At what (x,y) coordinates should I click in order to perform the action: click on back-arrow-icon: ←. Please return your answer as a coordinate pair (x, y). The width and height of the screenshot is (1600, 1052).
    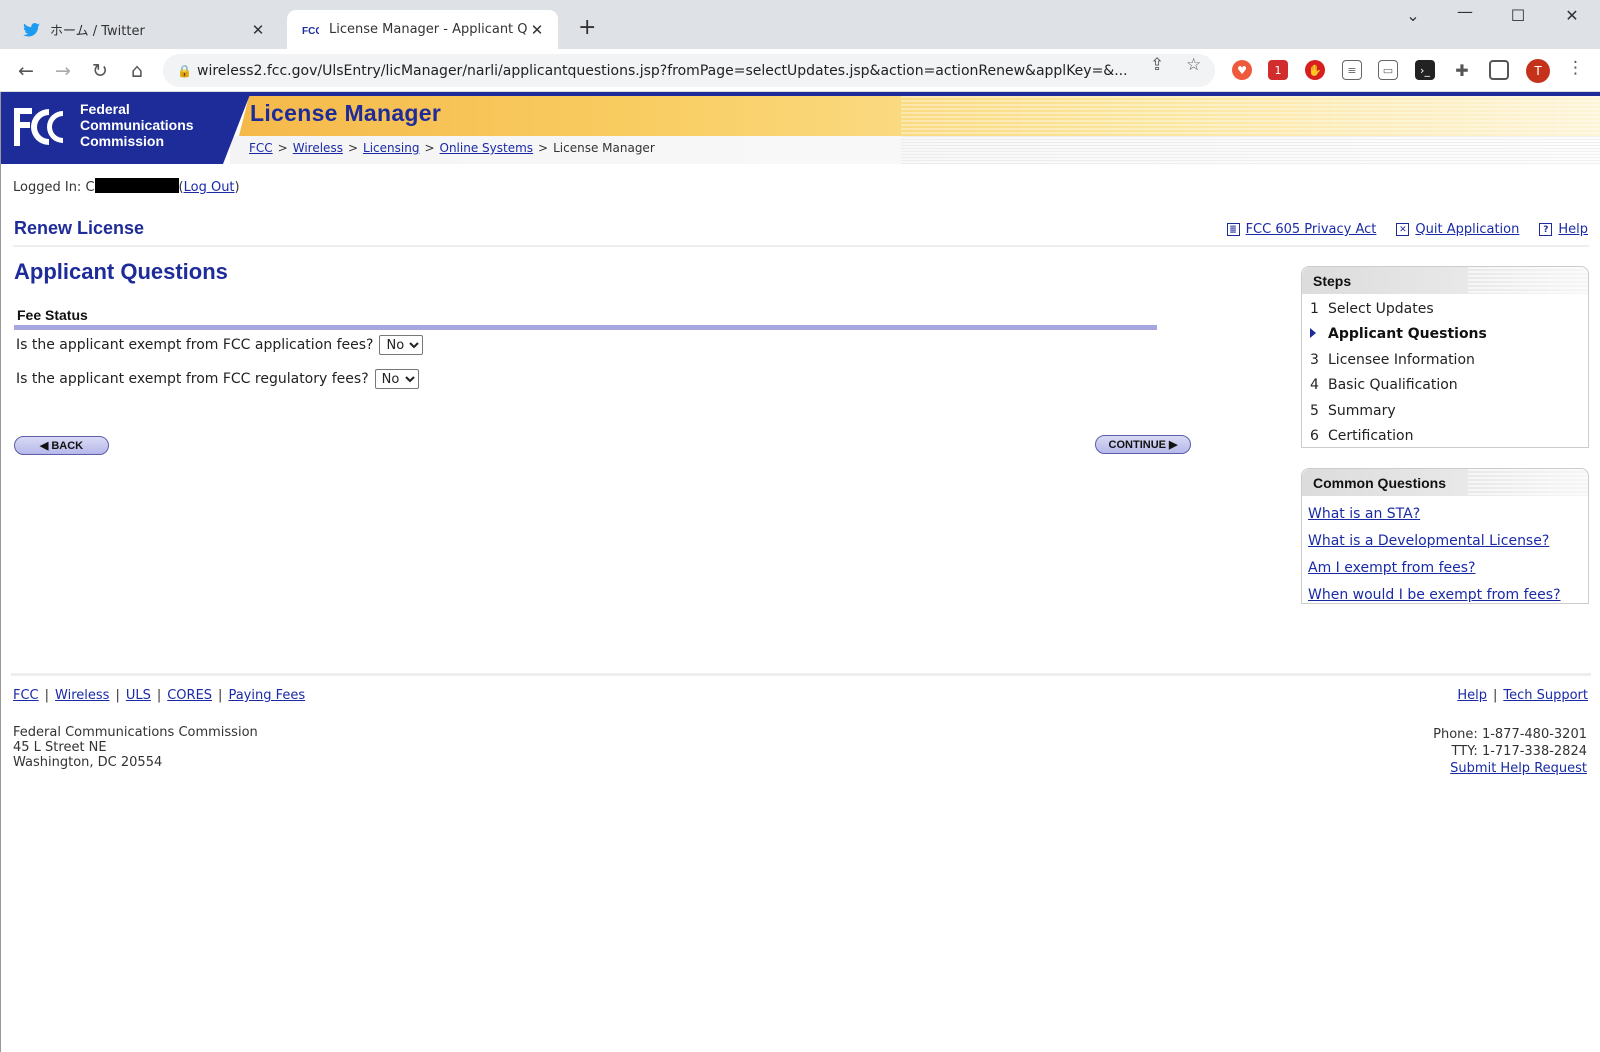
    Looking at the image, I should click on (26, 71).